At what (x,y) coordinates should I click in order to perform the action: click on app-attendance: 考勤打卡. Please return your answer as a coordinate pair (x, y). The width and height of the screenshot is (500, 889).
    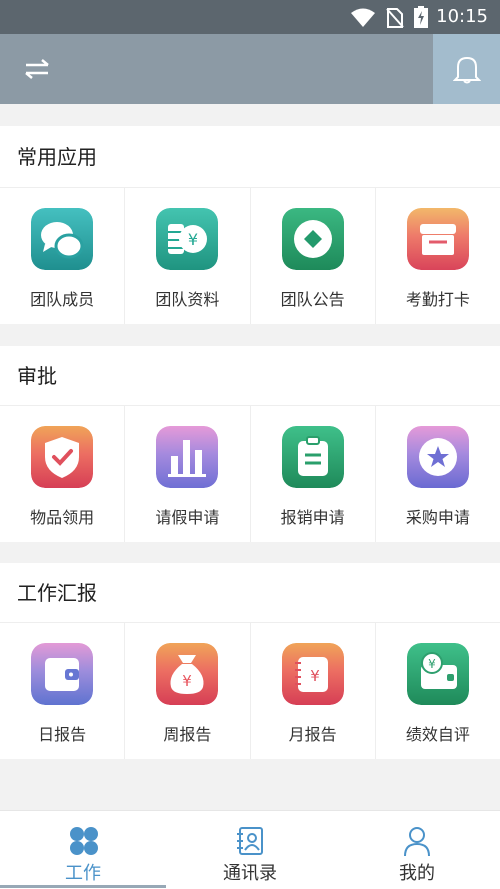
    Looking at the image, I should click on (438, 256).